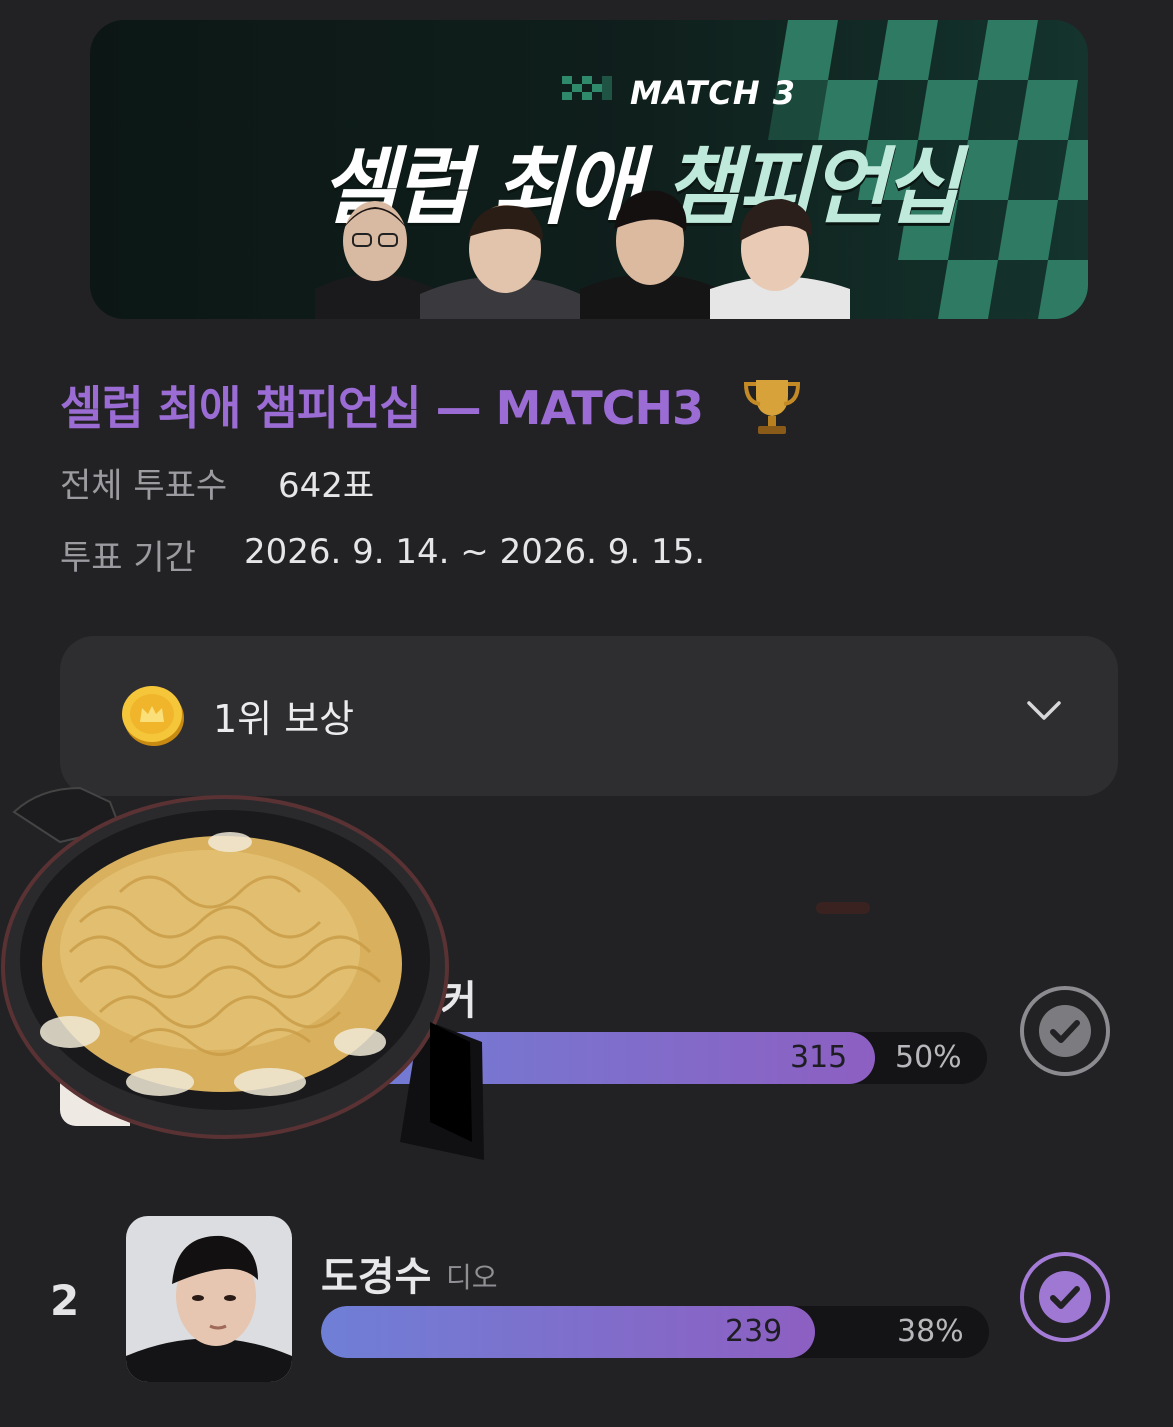  Describe the element at coordinates (930, 1331) in the screenshot. I see `vote-percent: 38%` at that location.